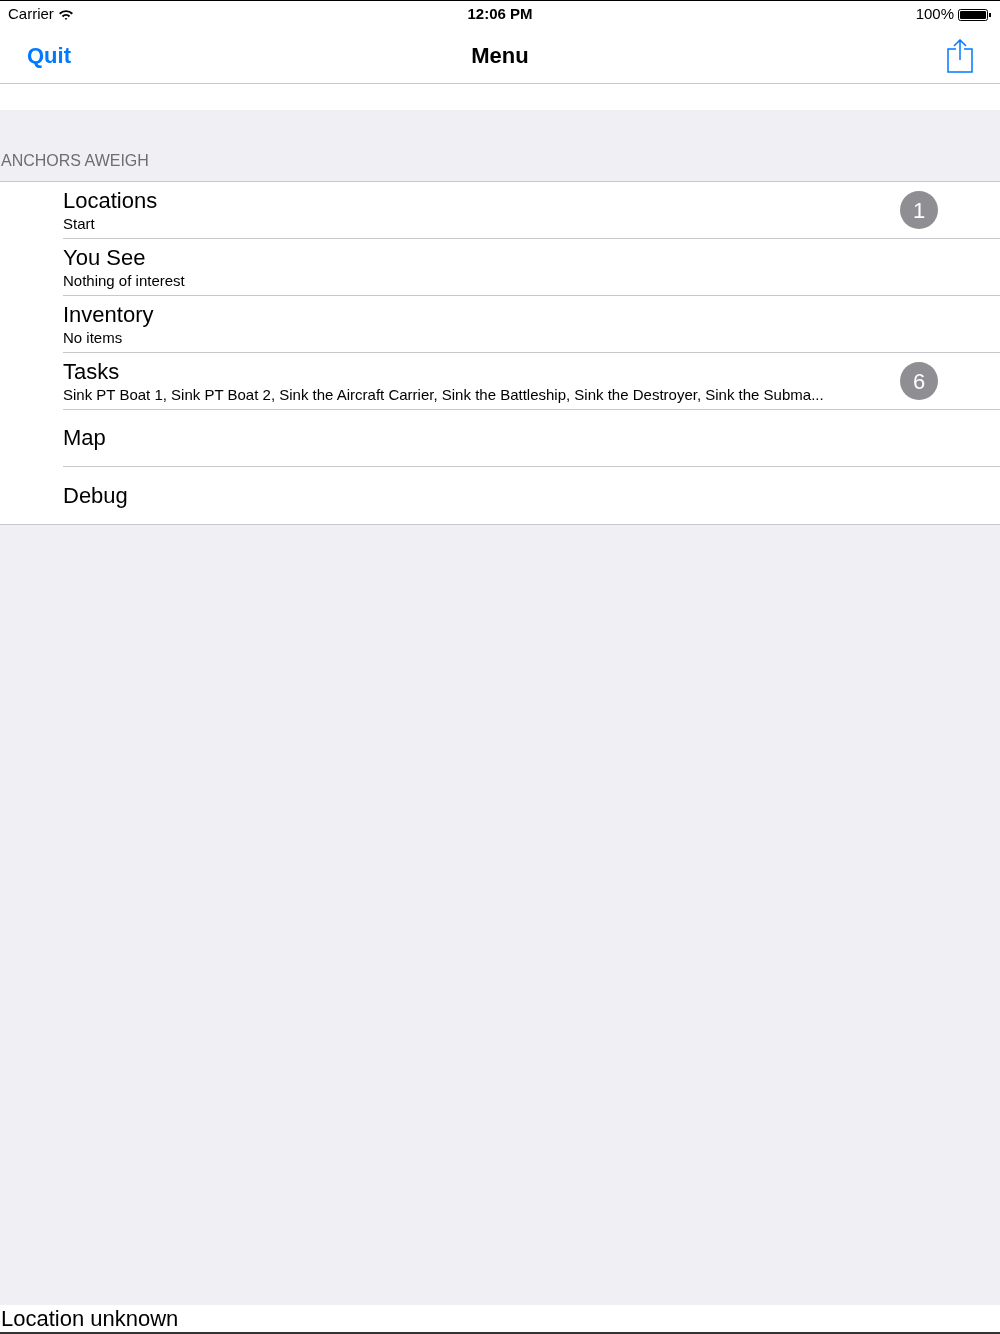  I want to click on share-icon, so click(960, 55).